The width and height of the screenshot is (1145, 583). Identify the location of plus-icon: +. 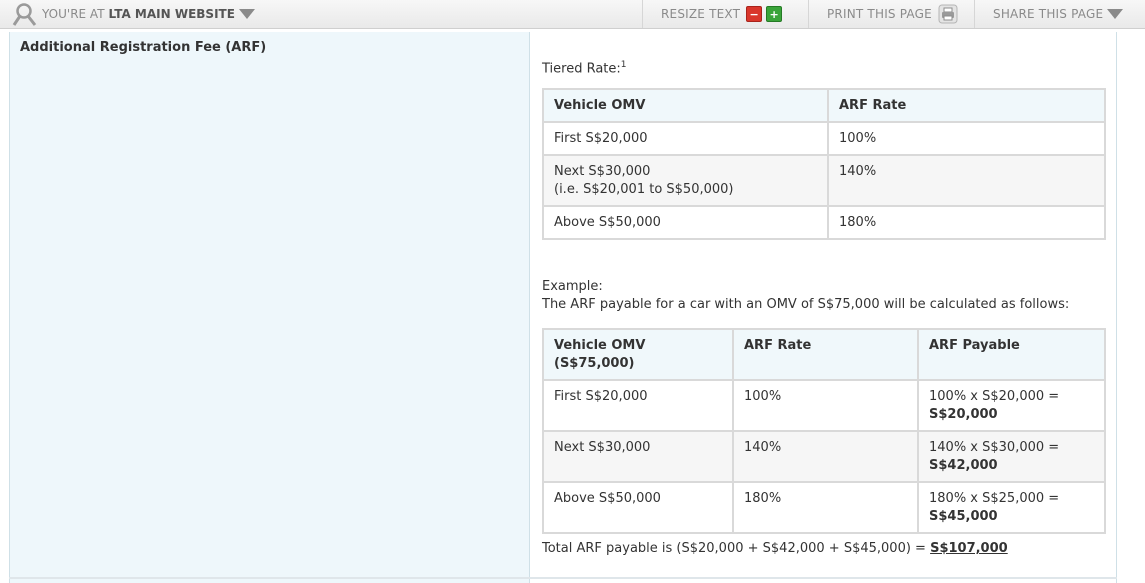
(774, 14).